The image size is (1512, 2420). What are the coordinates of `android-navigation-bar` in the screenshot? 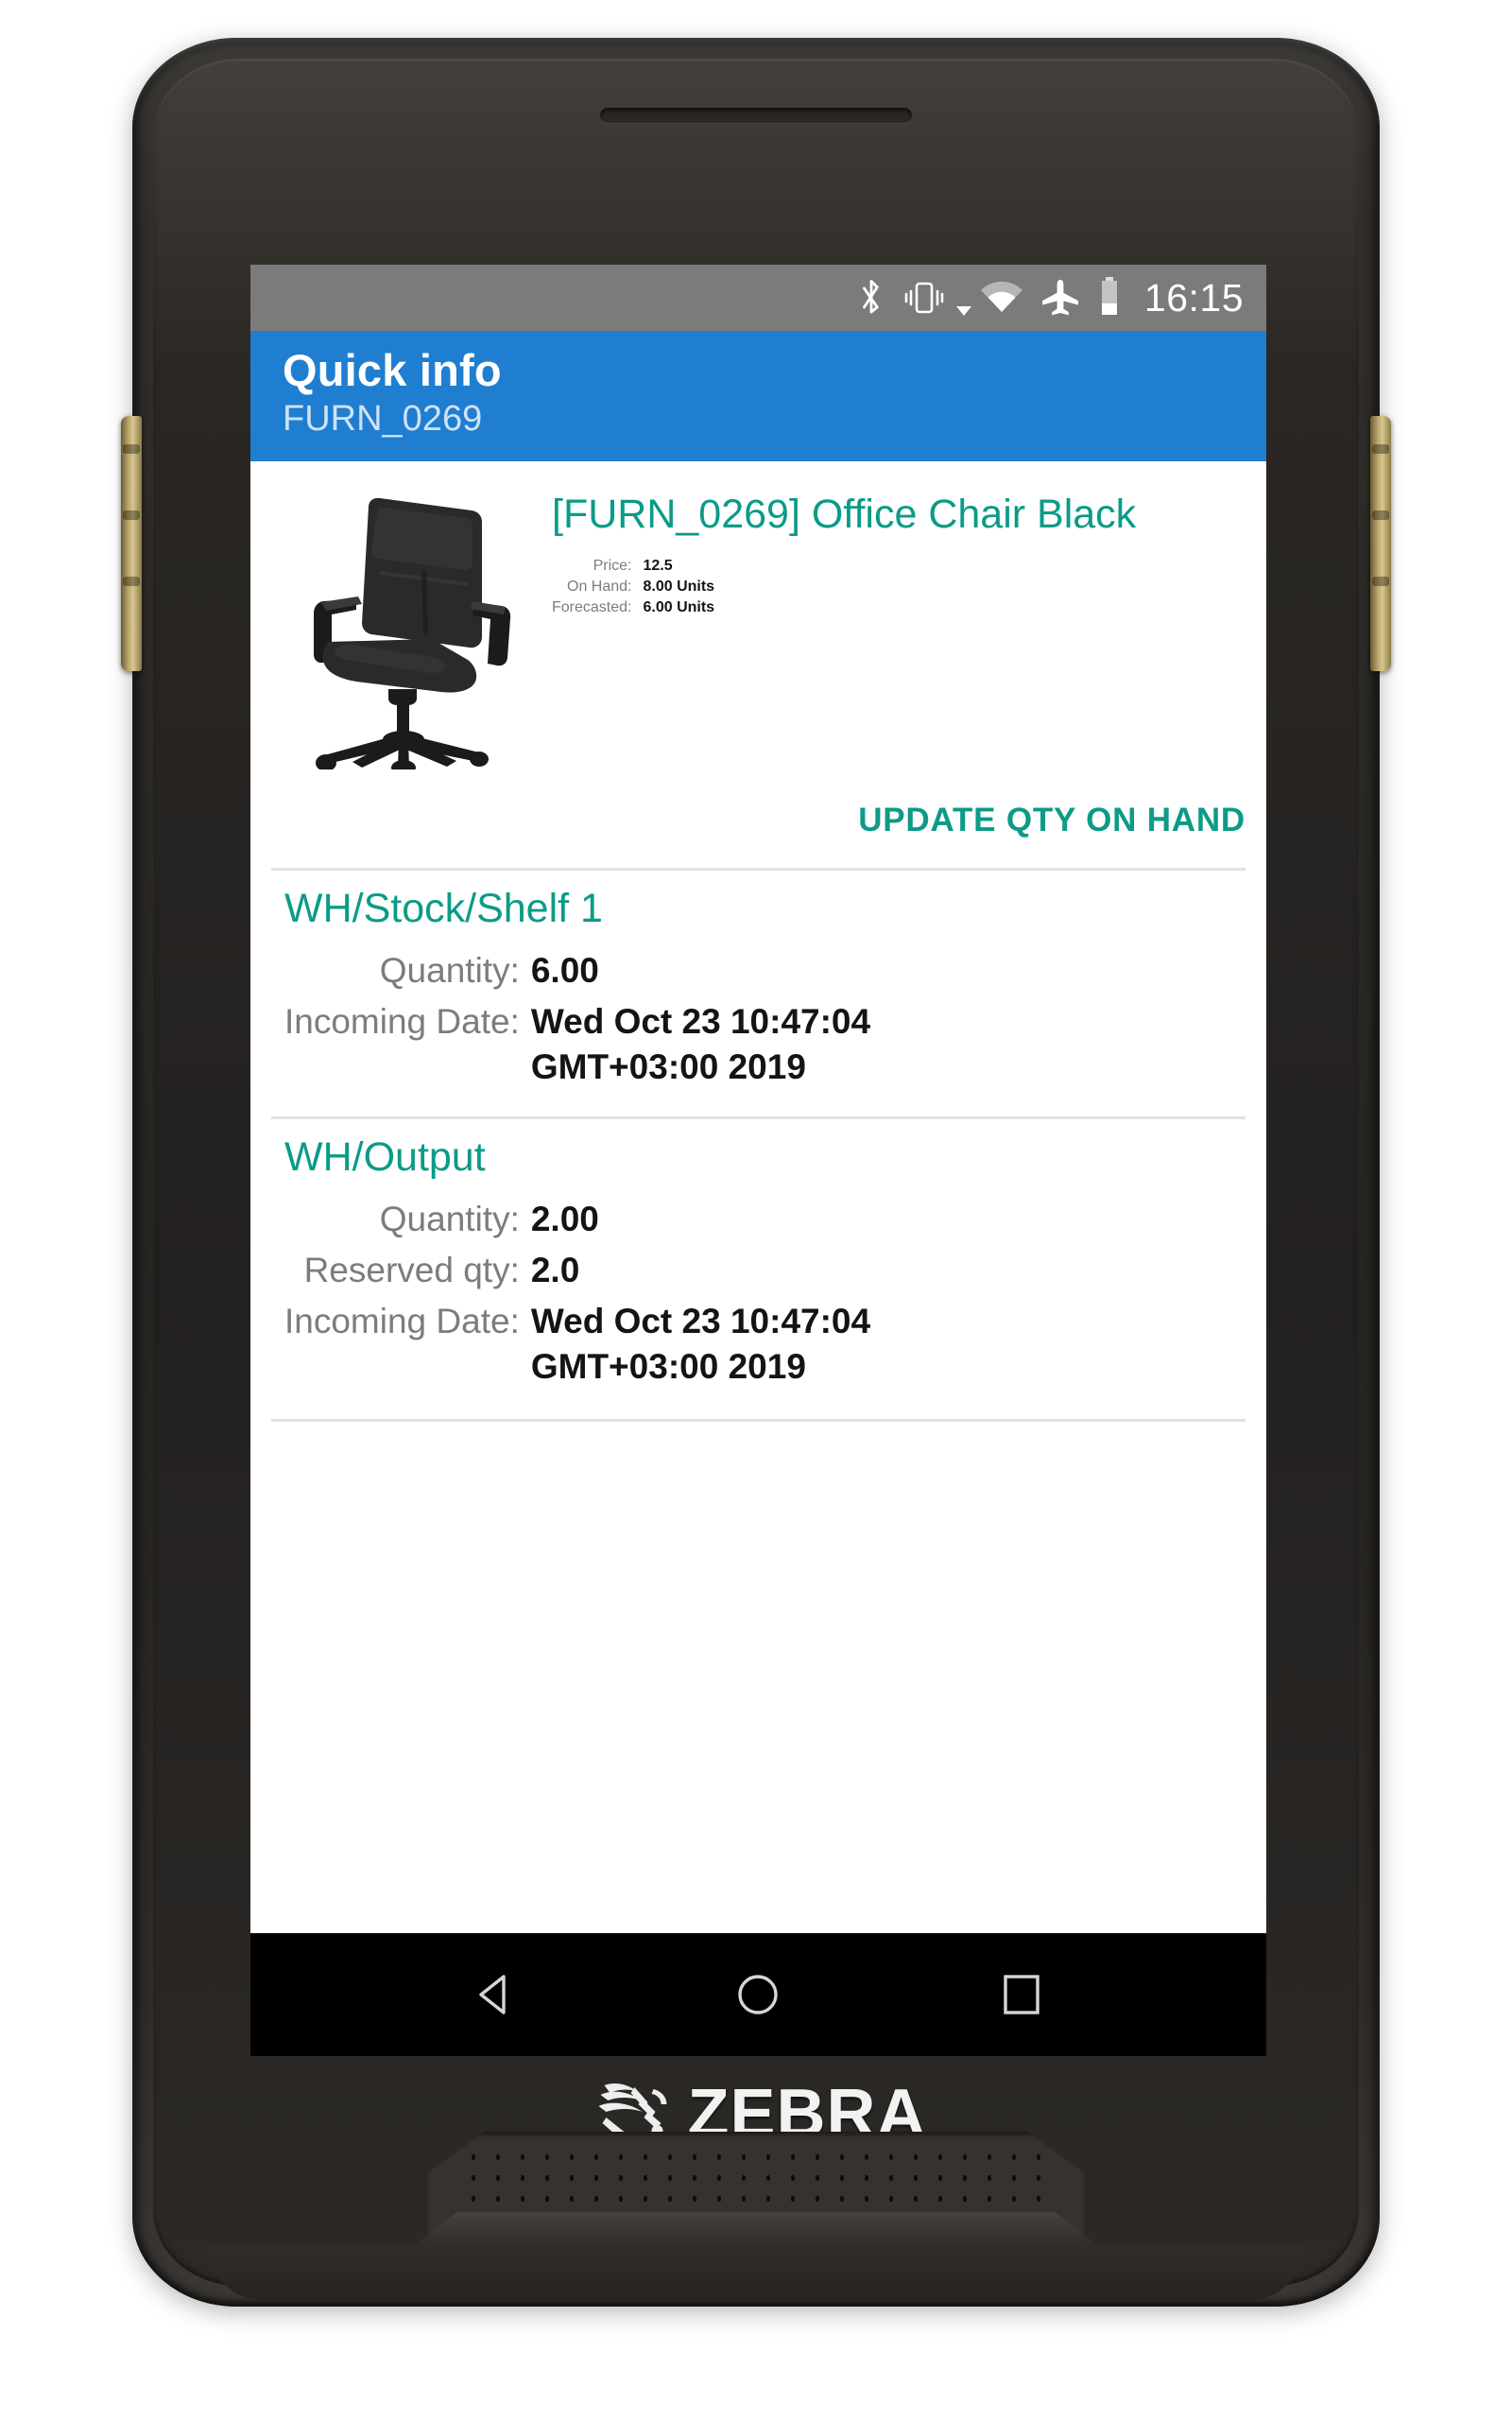 It's located at (758, 1994).